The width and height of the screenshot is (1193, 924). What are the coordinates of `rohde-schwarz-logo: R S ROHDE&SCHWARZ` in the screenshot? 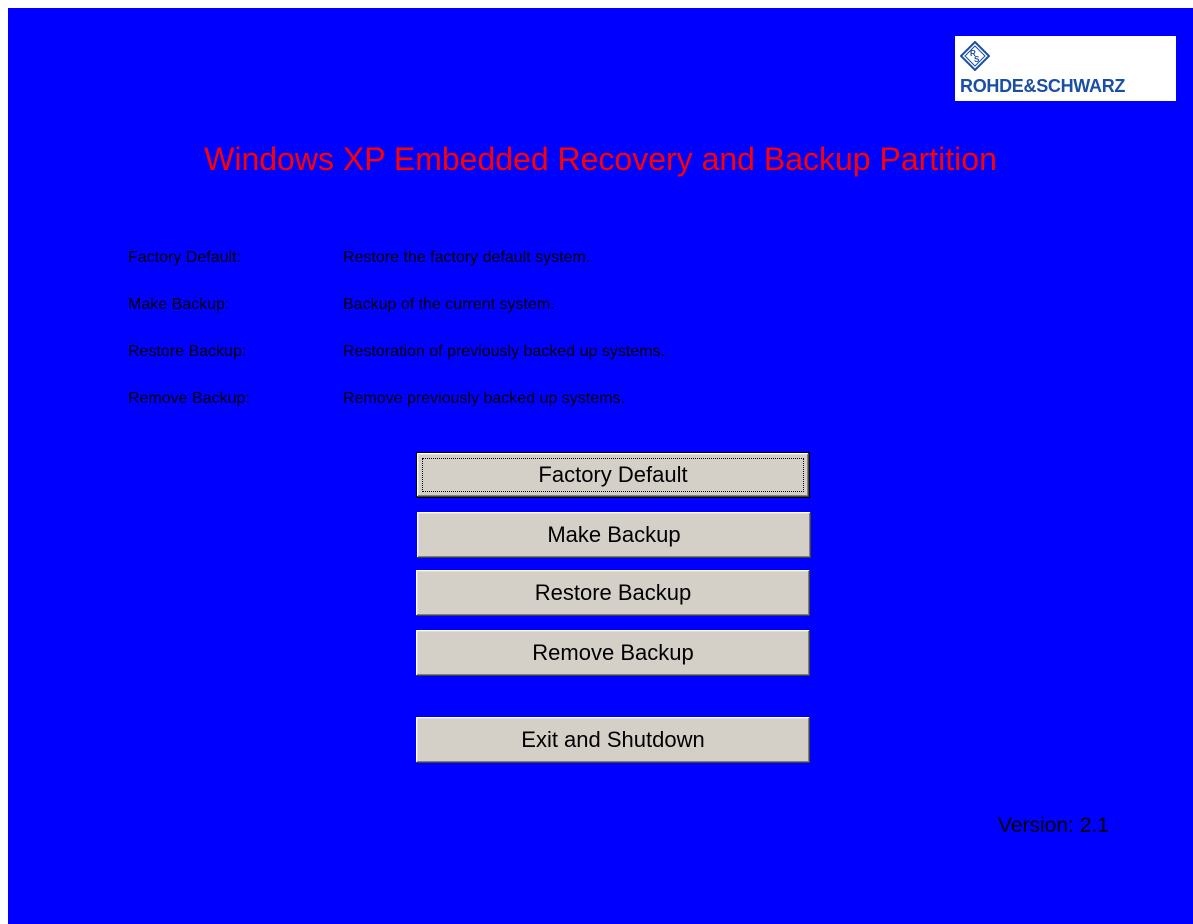 It's located at (1065, 68).